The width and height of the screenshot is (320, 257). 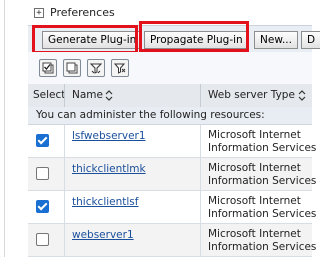 I want to click on preferences-label: Preferences, so click(x=82, y=12).